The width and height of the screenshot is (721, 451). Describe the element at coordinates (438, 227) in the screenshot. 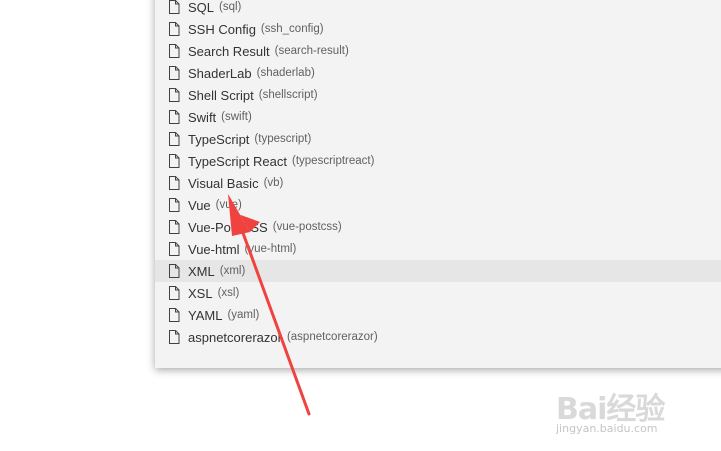

I see `language-item-vue-postcss: Vue-PostCSS (vue-postcss)` at that location.